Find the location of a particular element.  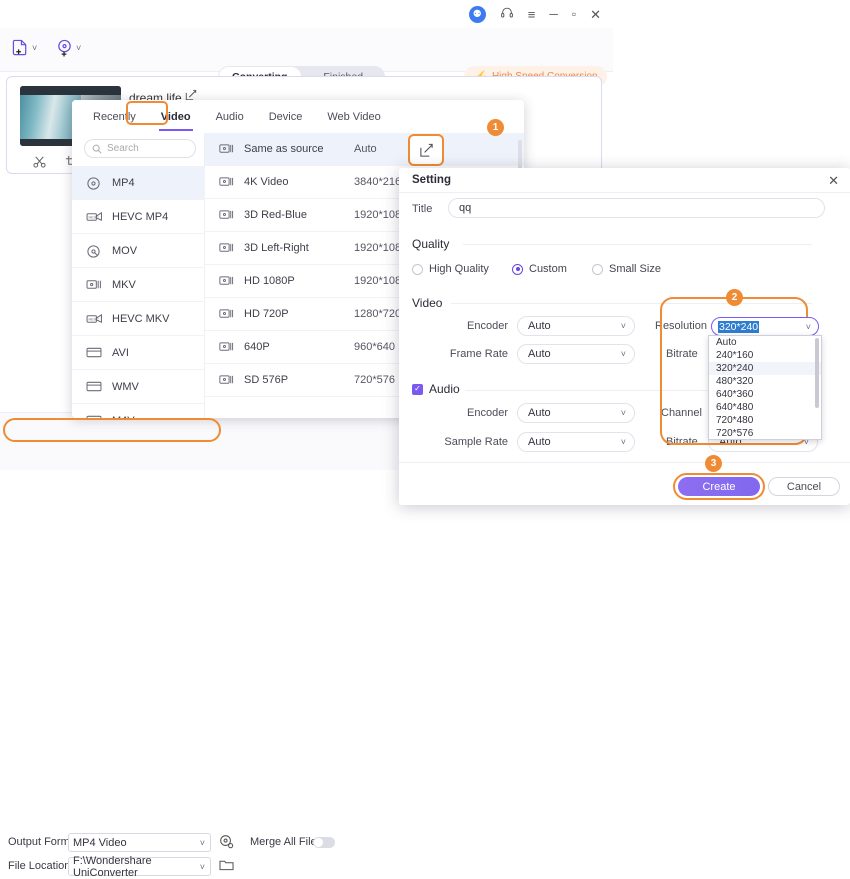

video-framerate-select: Auto ˅ is located at coordinates (576, 354).